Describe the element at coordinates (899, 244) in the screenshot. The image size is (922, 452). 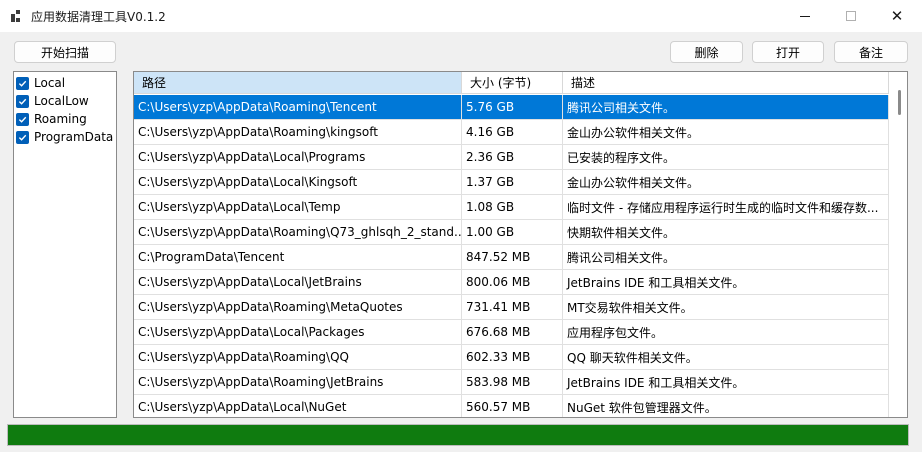
I see `vertical-scrollbar` at that location.